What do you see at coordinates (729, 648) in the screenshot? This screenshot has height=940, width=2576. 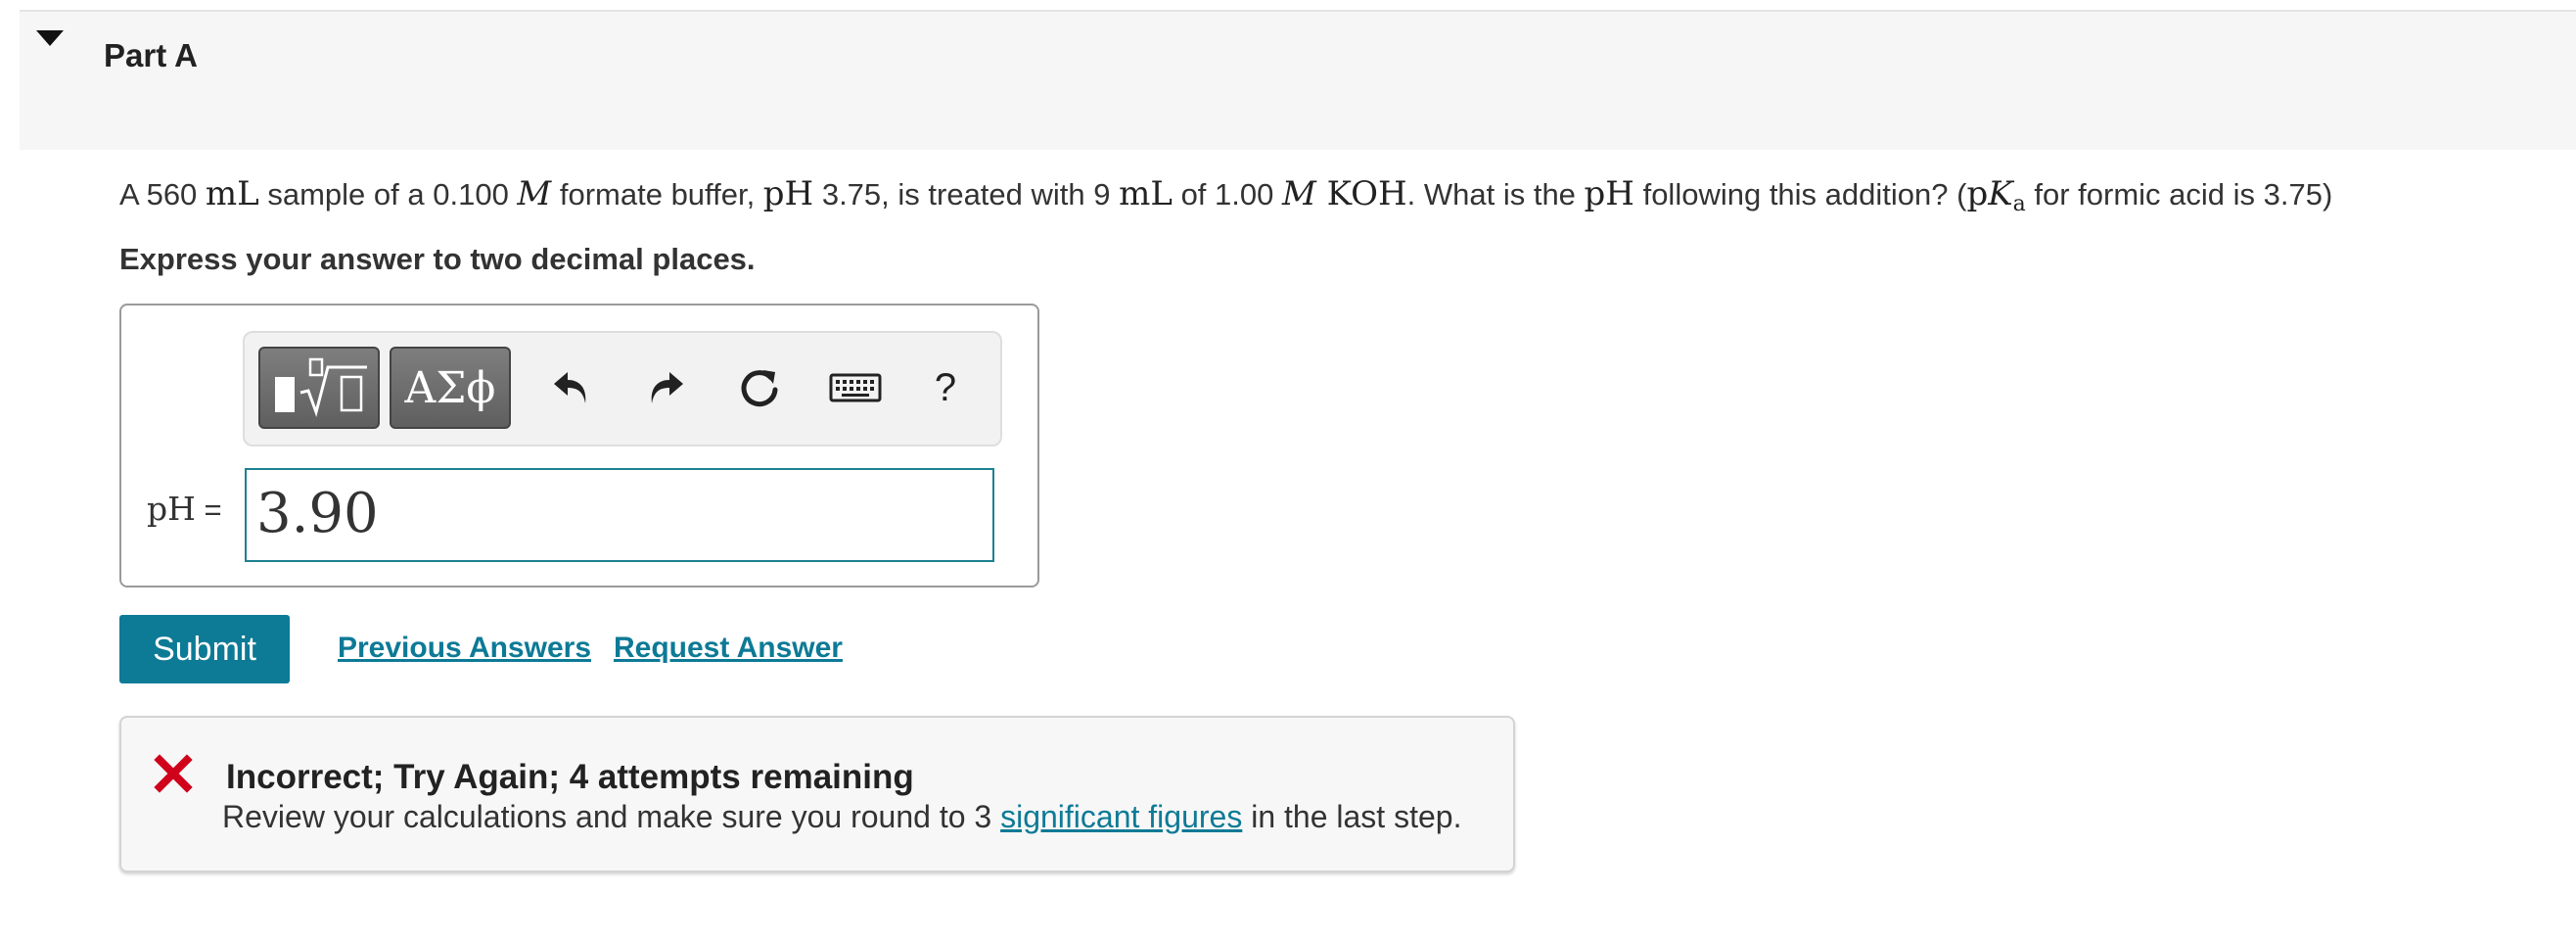 I see `request-answer-link: Request Answer` at bounding box center [729, 648].